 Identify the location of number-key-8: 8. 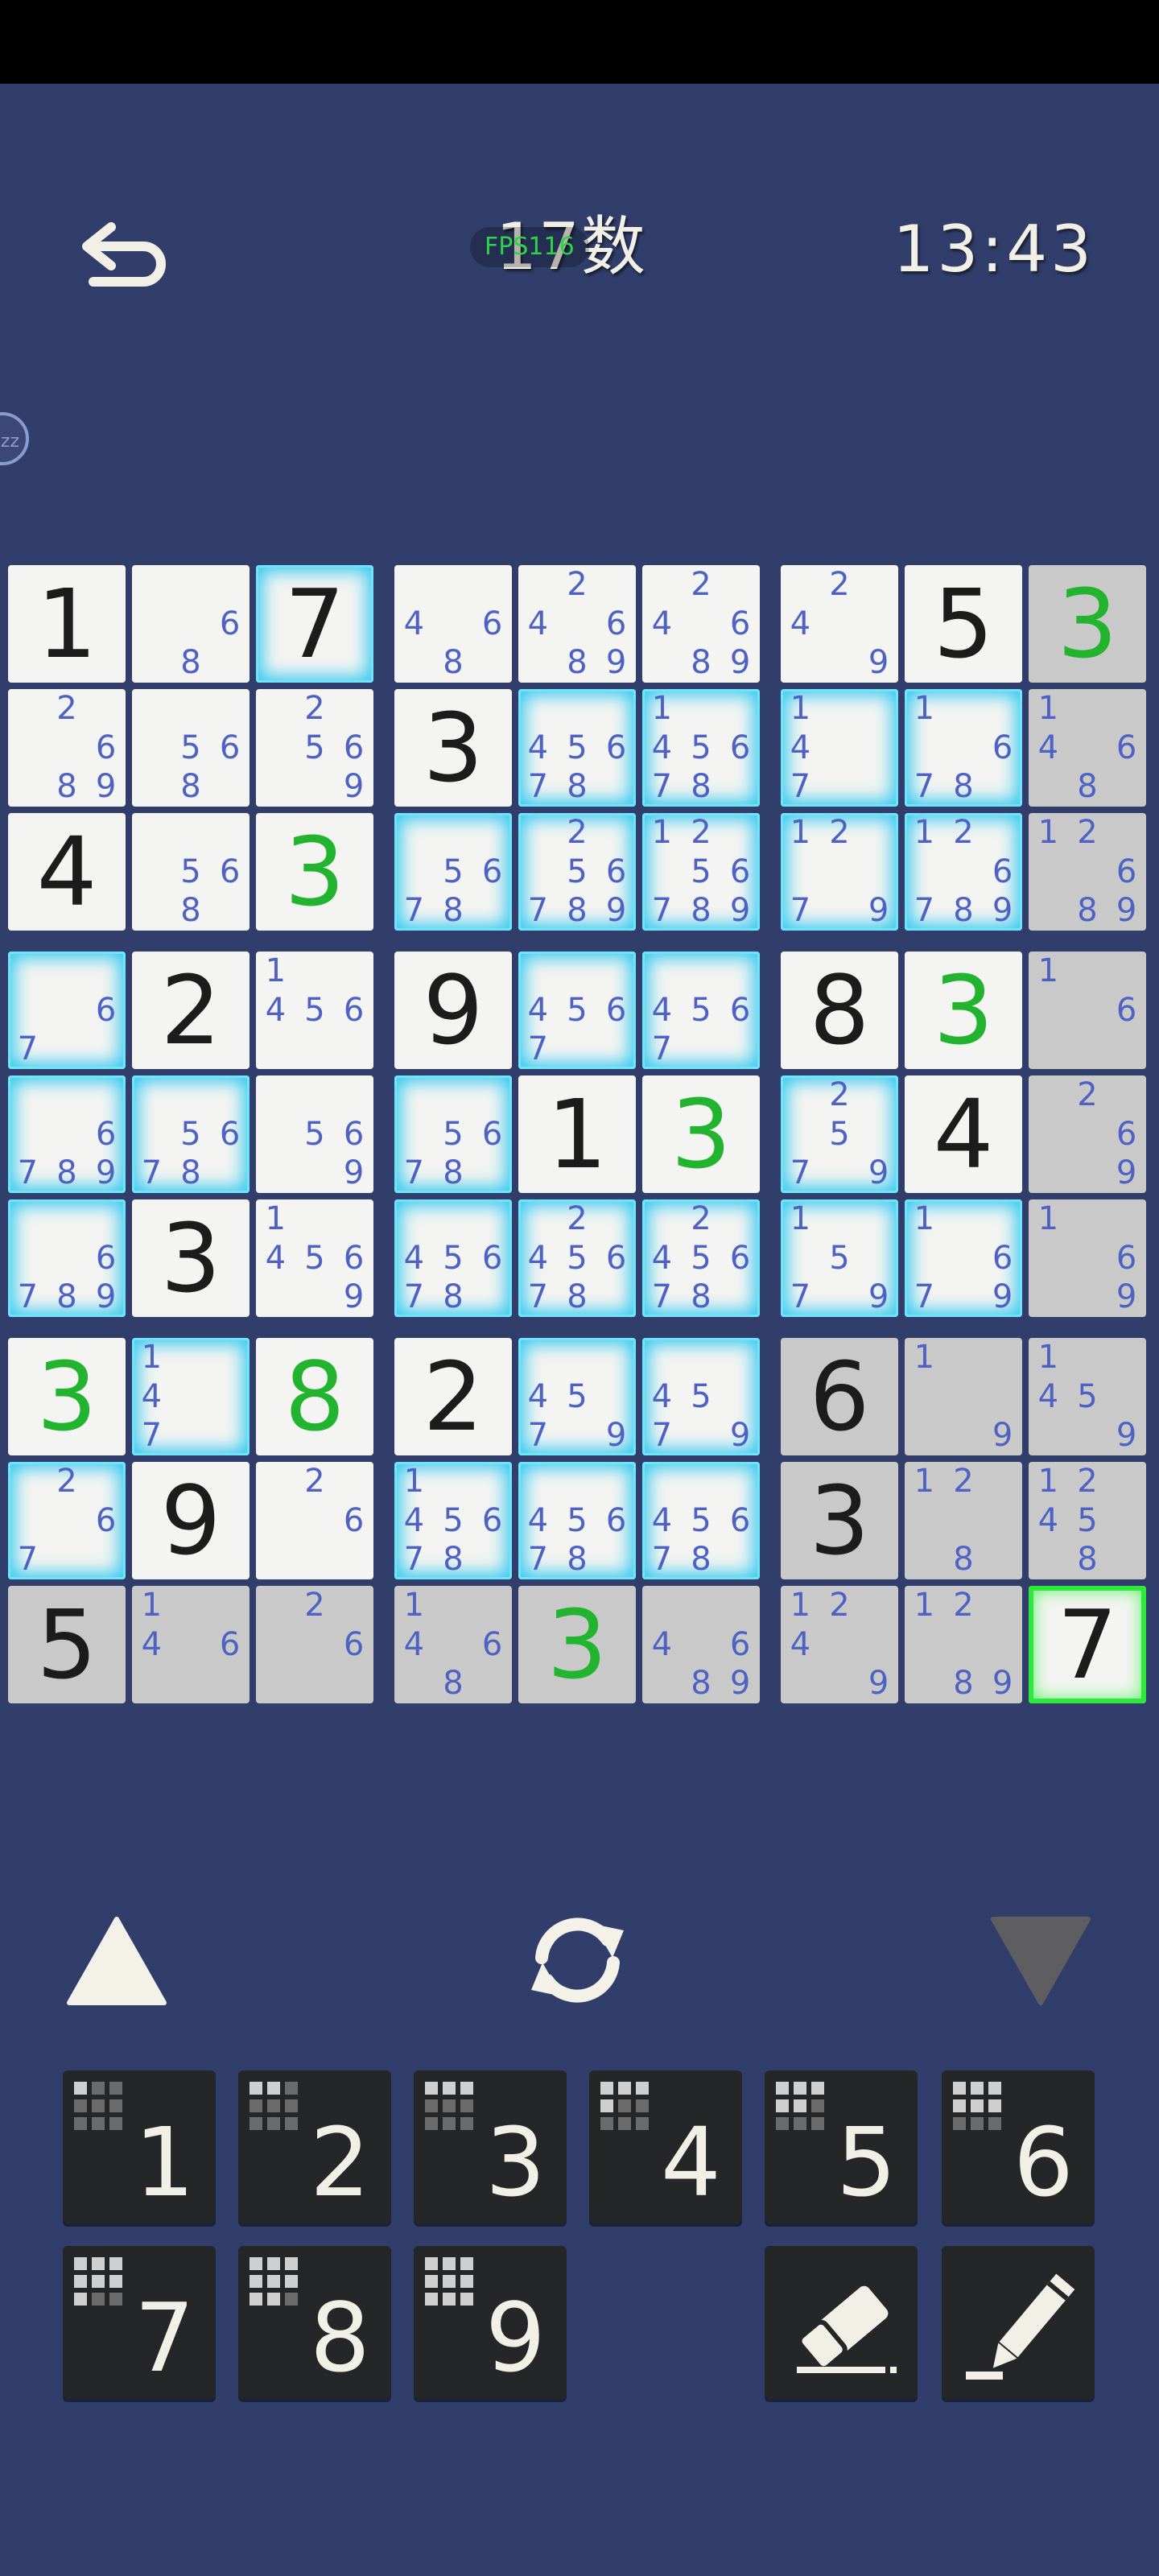
(314, 2322).